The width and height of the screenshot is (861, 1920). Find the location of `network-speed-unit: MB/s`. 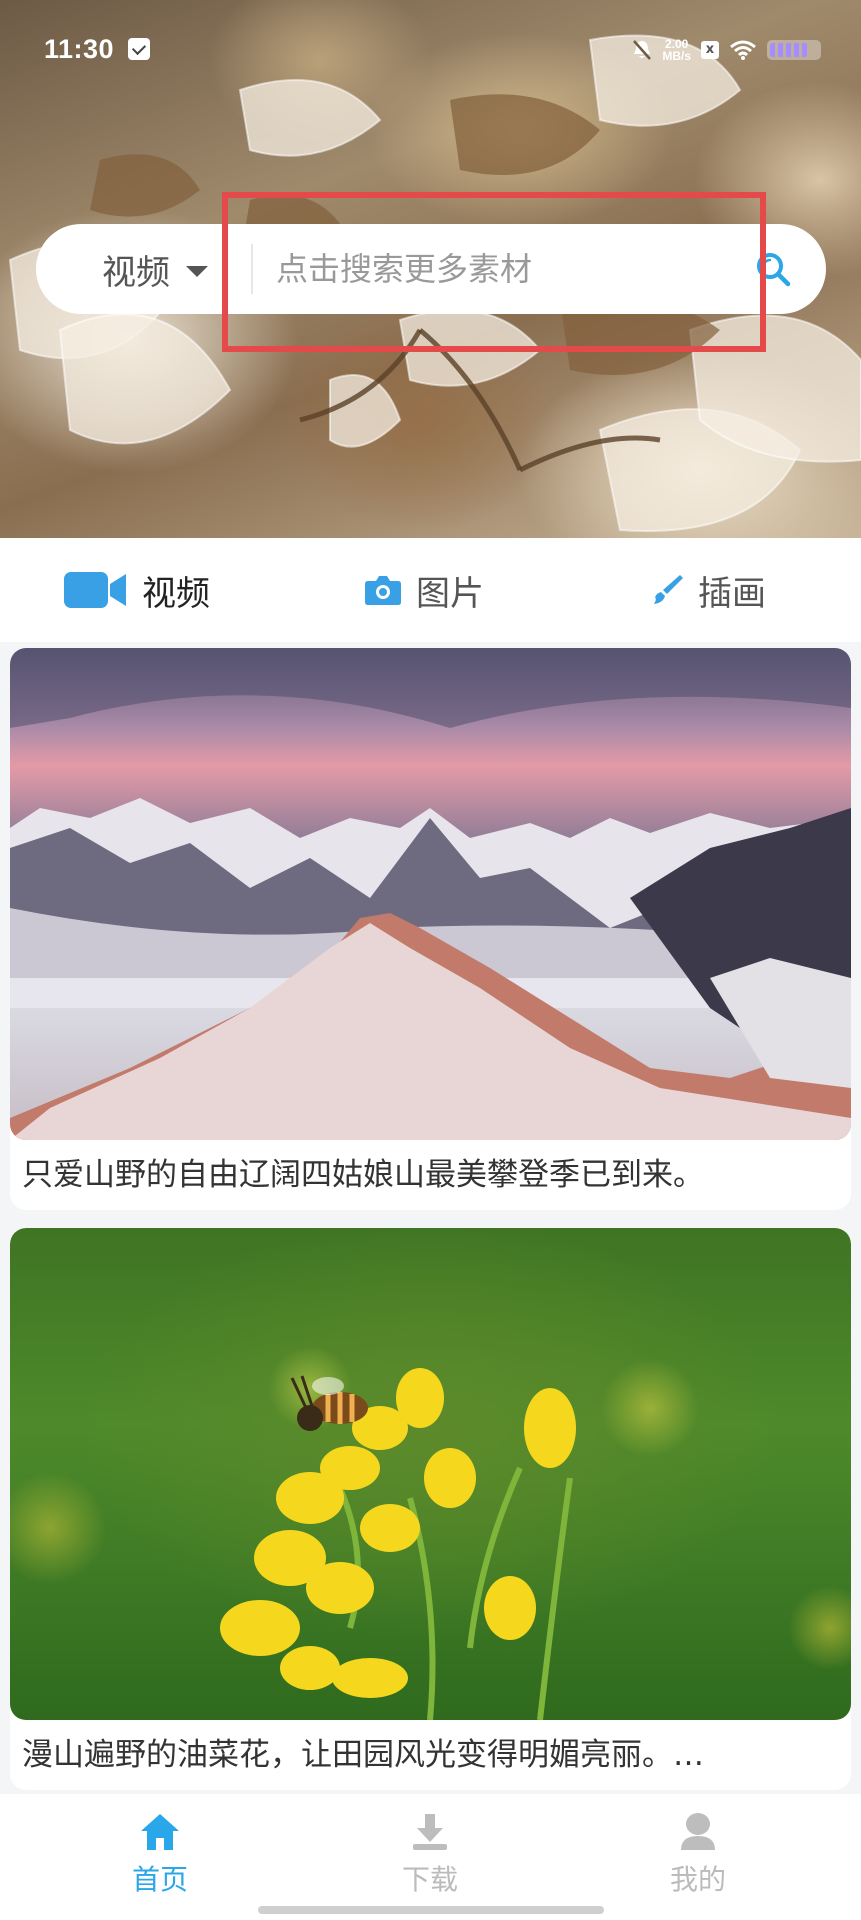

network-speed-unit: MB/s is located at coordinates (676, 56).